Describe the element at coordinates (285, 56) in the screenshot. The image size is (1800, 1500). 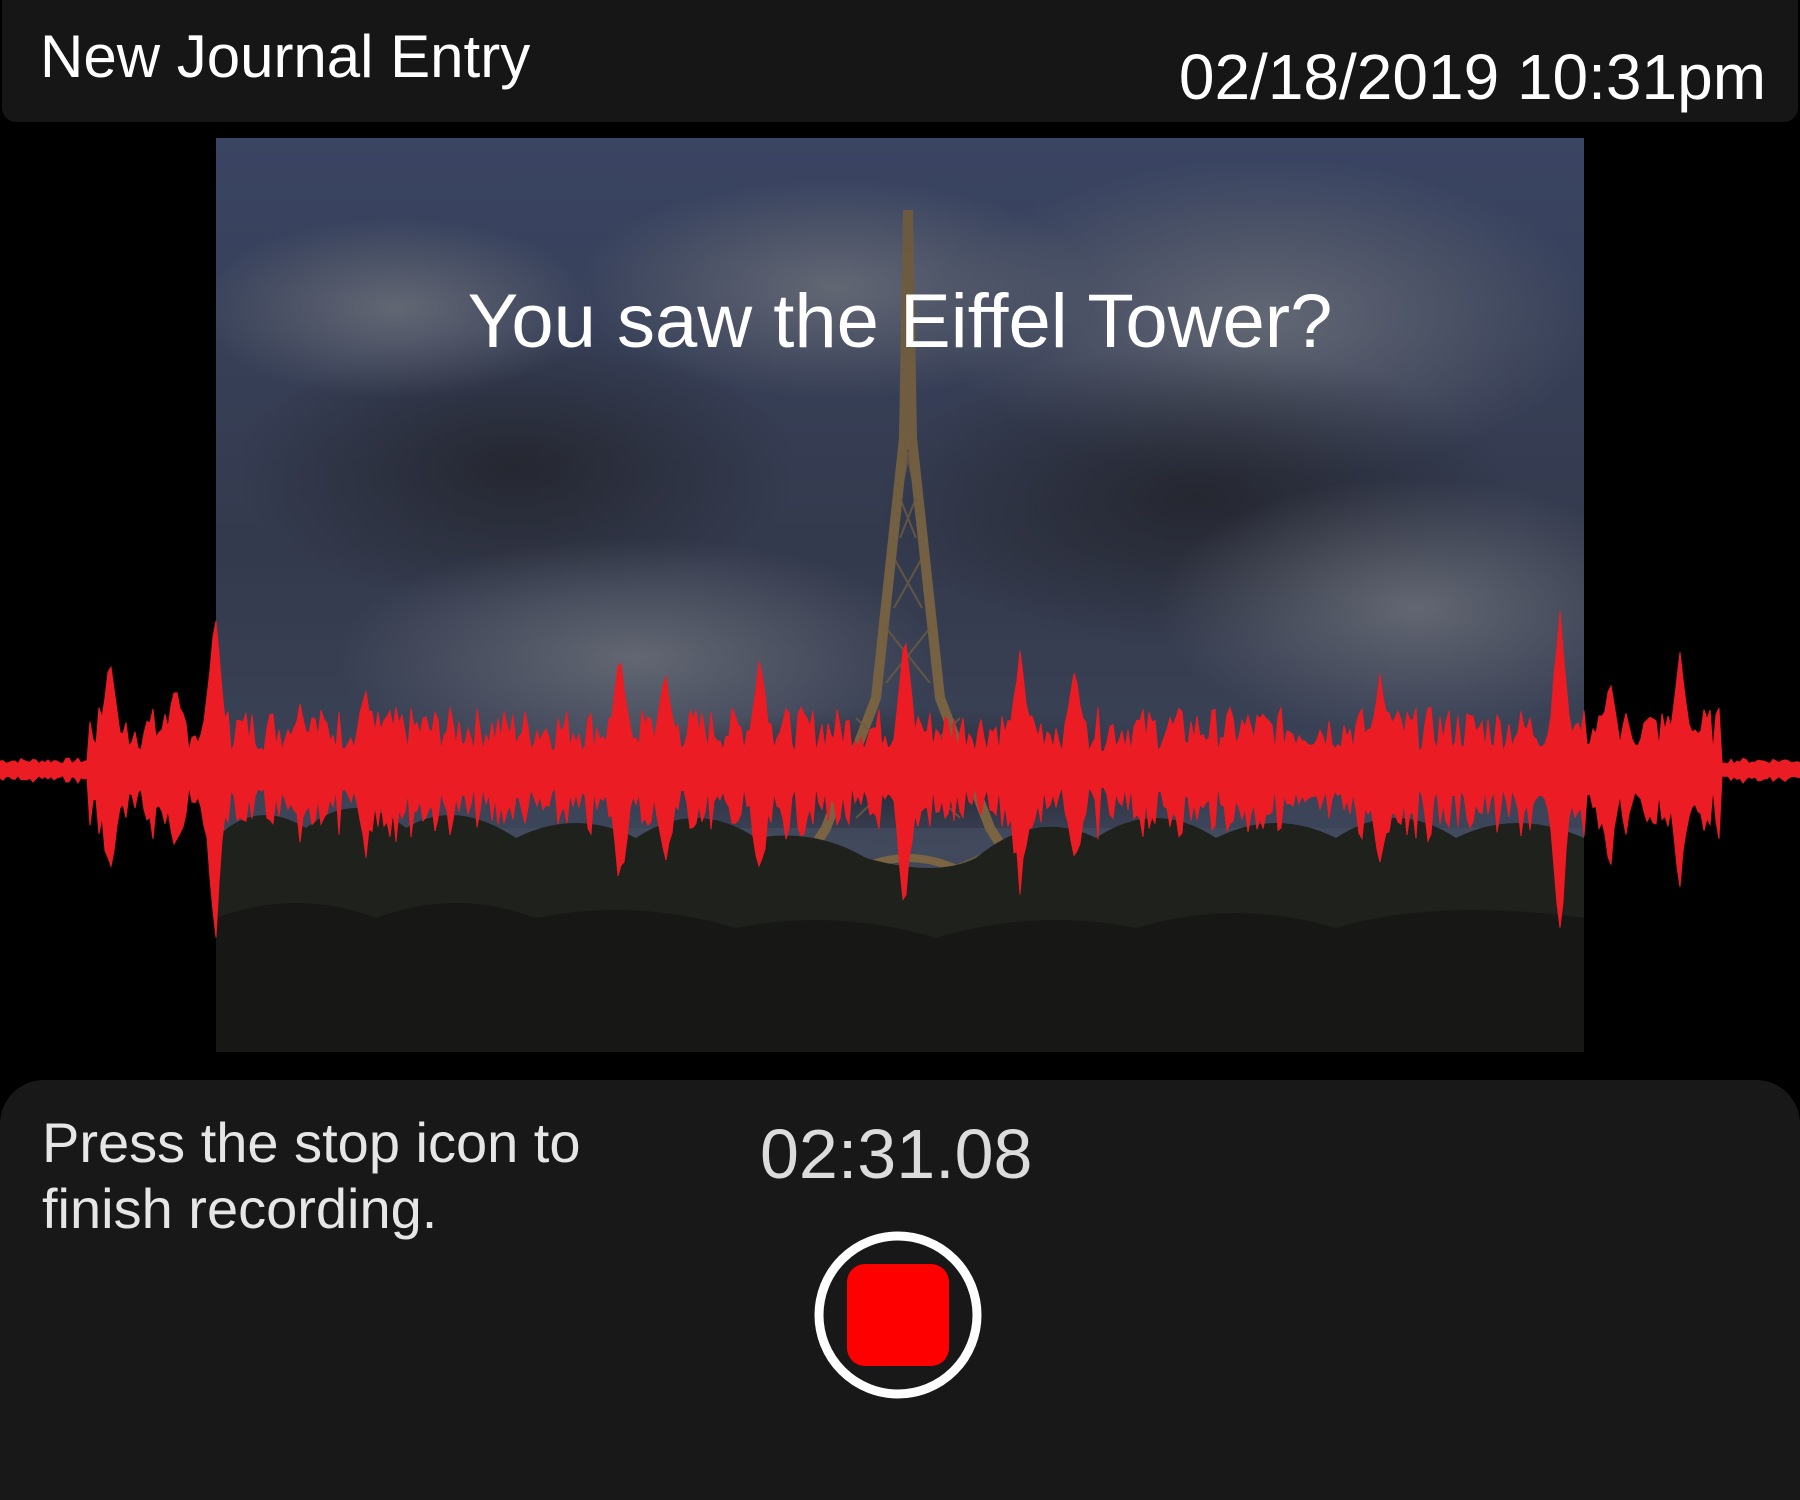
I see `page-title: New Journal Entry` at that location.